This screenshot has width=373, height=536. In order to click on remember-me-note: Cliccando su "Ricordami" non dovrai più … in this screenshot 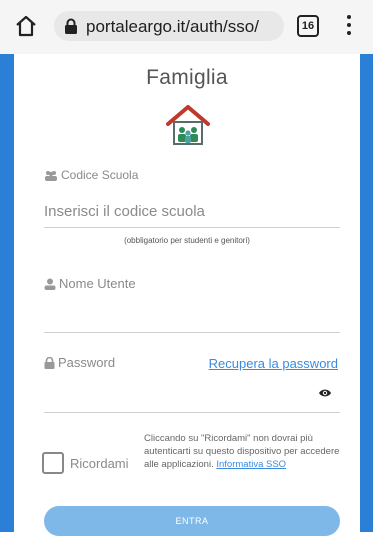, I will do `click(244, 451)`.